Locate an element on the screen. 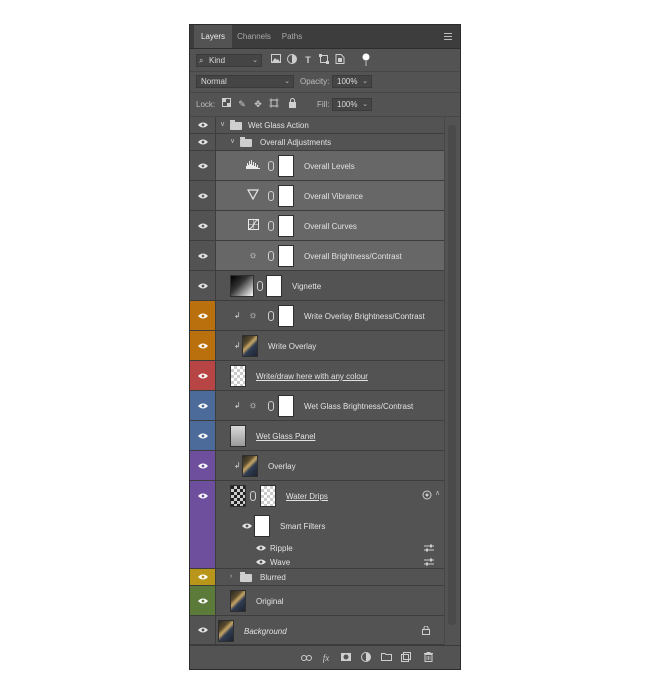 The height and width of the screenshot is (696, 650). layer-row: Write/draw here with any colour is located at coordinates (317, 376).